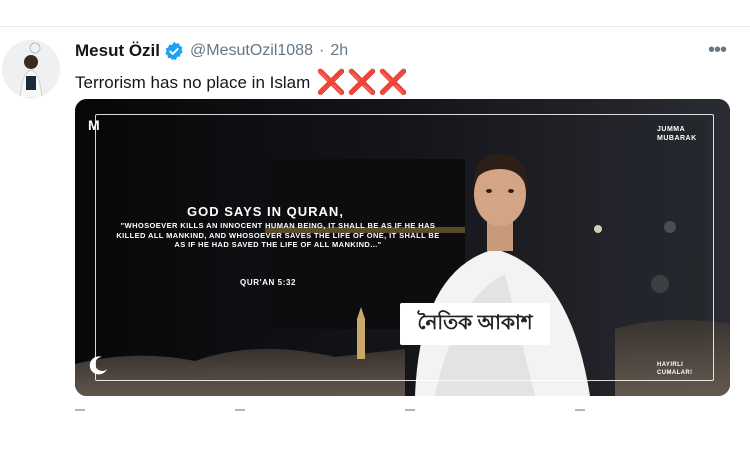 The width and height of the screenshot is (750, 450). I want to click on verified-badge-icon, so click(174, 51).